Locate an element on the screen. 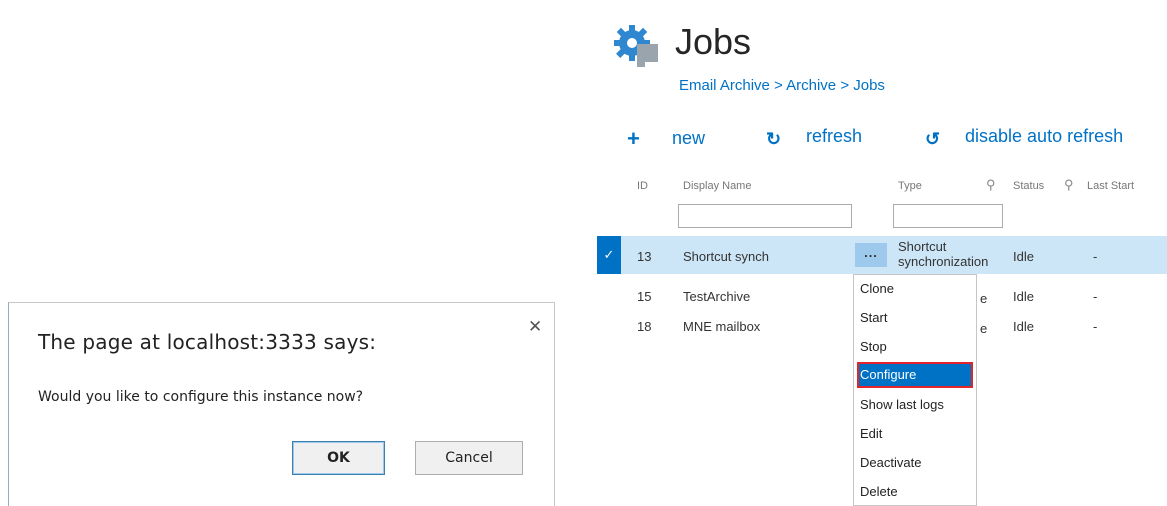  row-type: Shortcut synchronization is located at coordinates (943, 254).